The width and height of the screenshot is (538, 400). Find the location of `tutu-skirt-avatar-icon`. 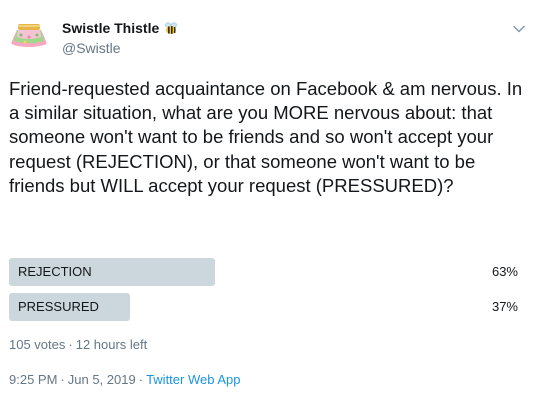

tutu-skirt-avatar-icon is located at coordinates (29, 34).